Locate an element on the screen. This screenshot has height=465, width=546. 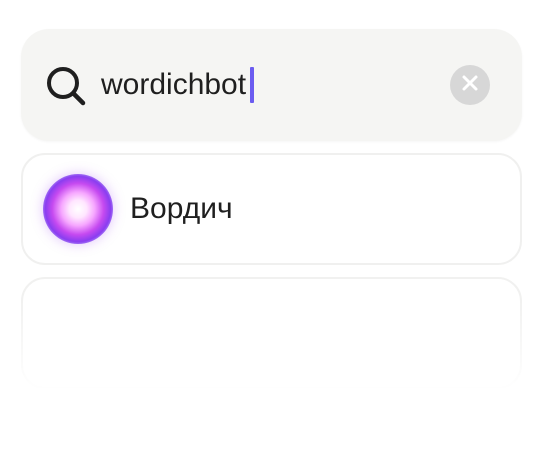
close-icon is located at coordinates (470, 85).